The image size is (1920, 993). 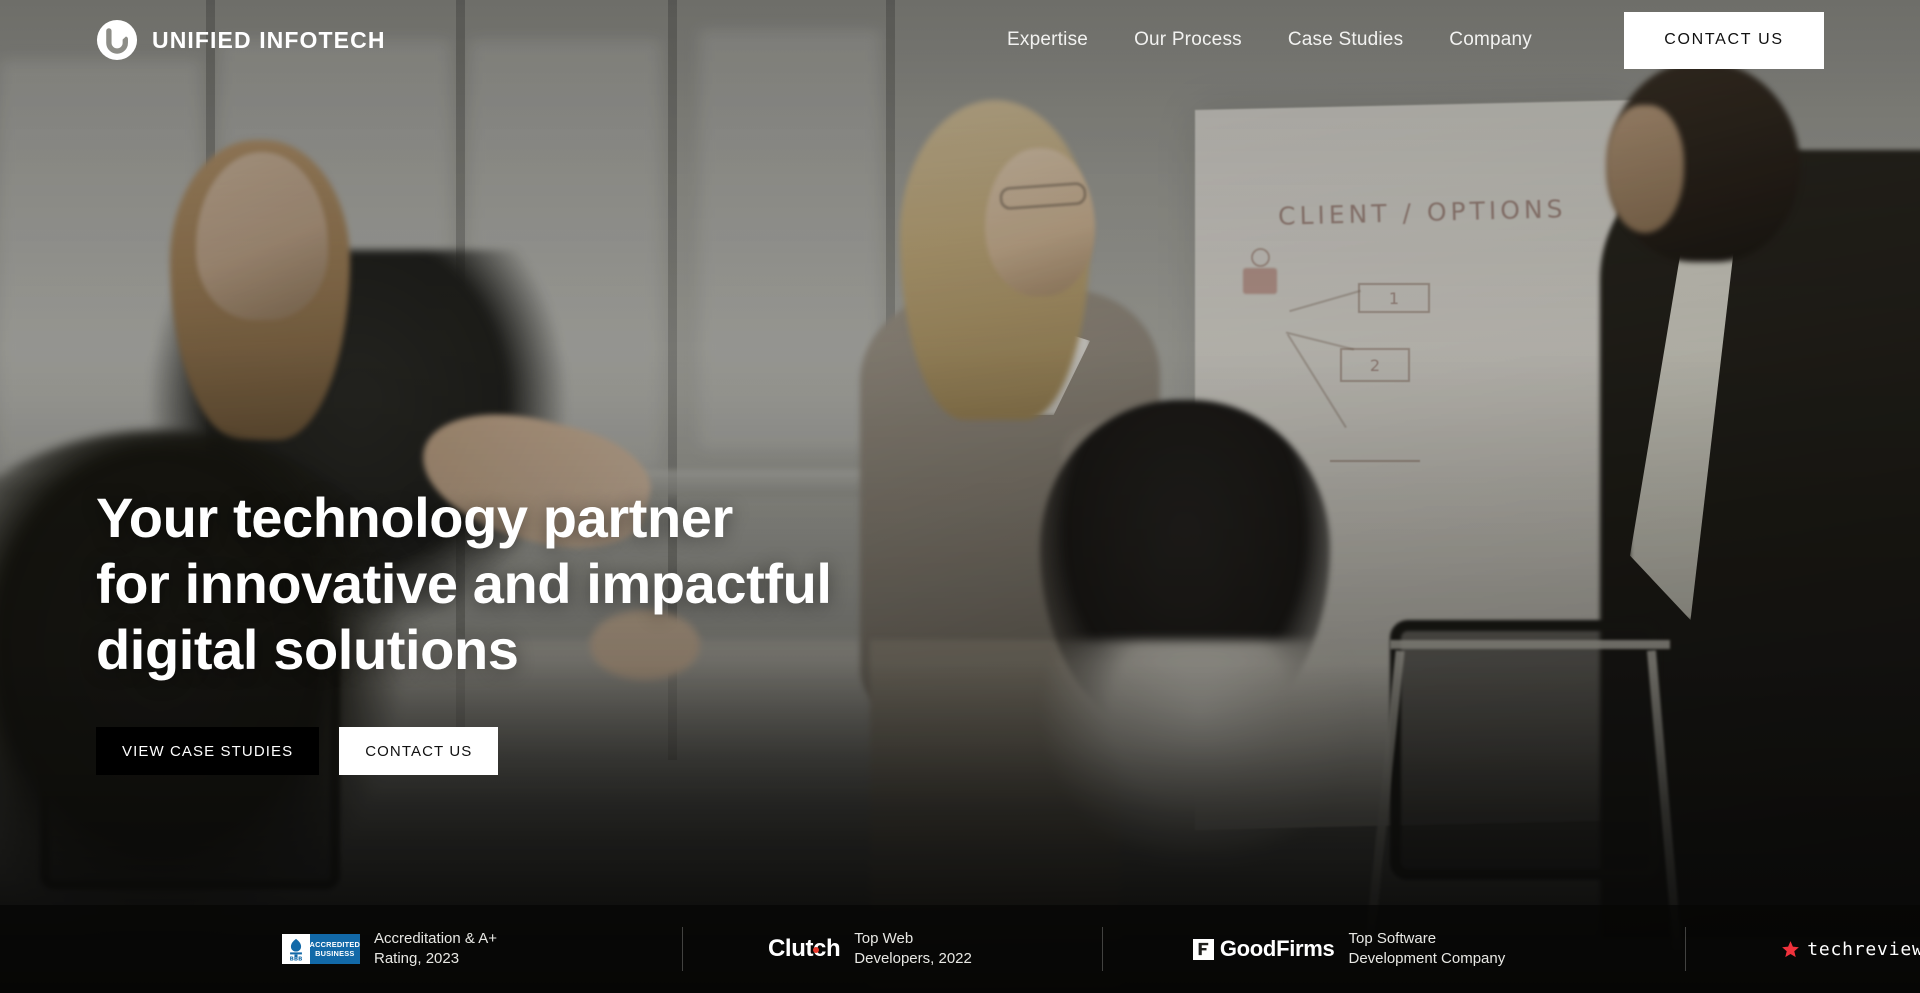 What do you see at coordinates (435, 948) in the screenshot?
I see `badge-bbb-text: Accreditation & A+ Rating, 2023` at bounding box center [435, 948].